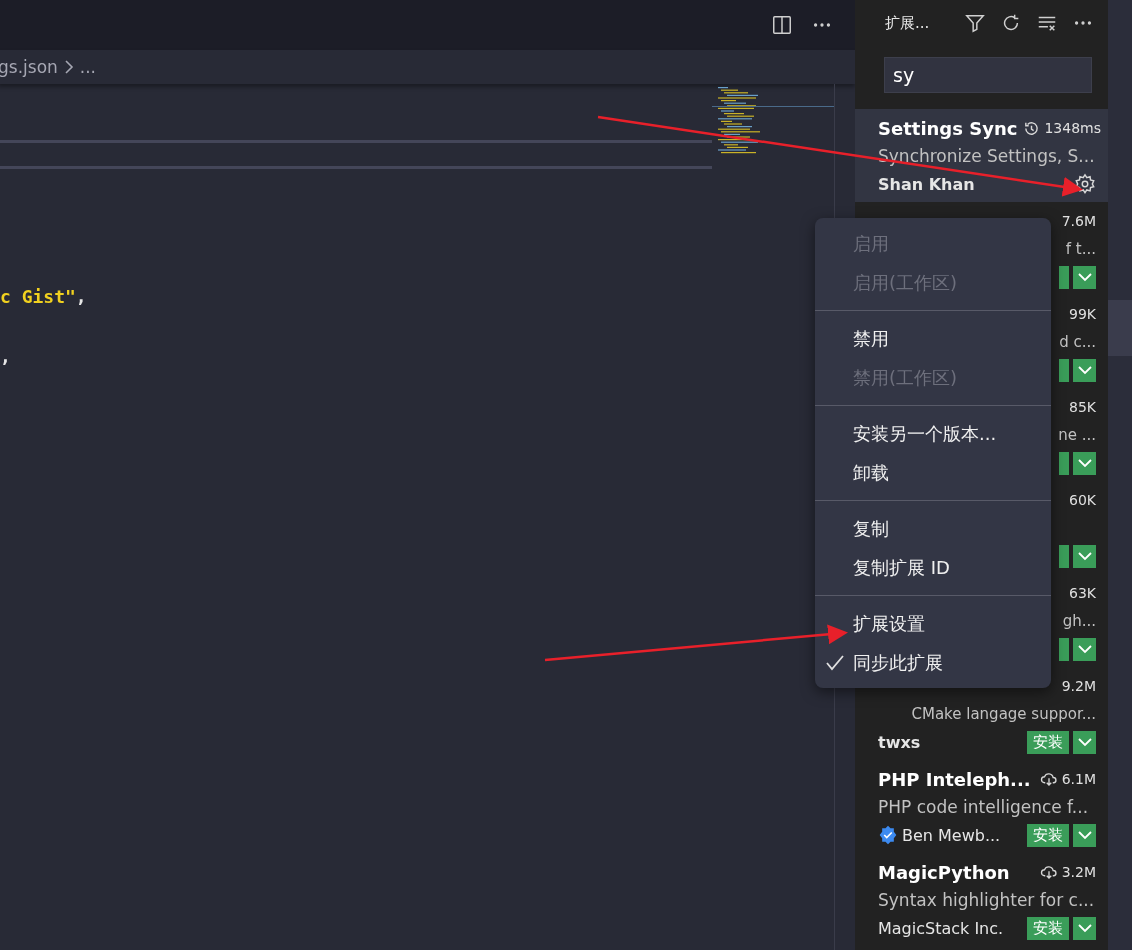  What do you see at coordinates (1078, 872) in the screenshot?
I see `stat-text: 3.2M` at bounding box center [1078, 872].